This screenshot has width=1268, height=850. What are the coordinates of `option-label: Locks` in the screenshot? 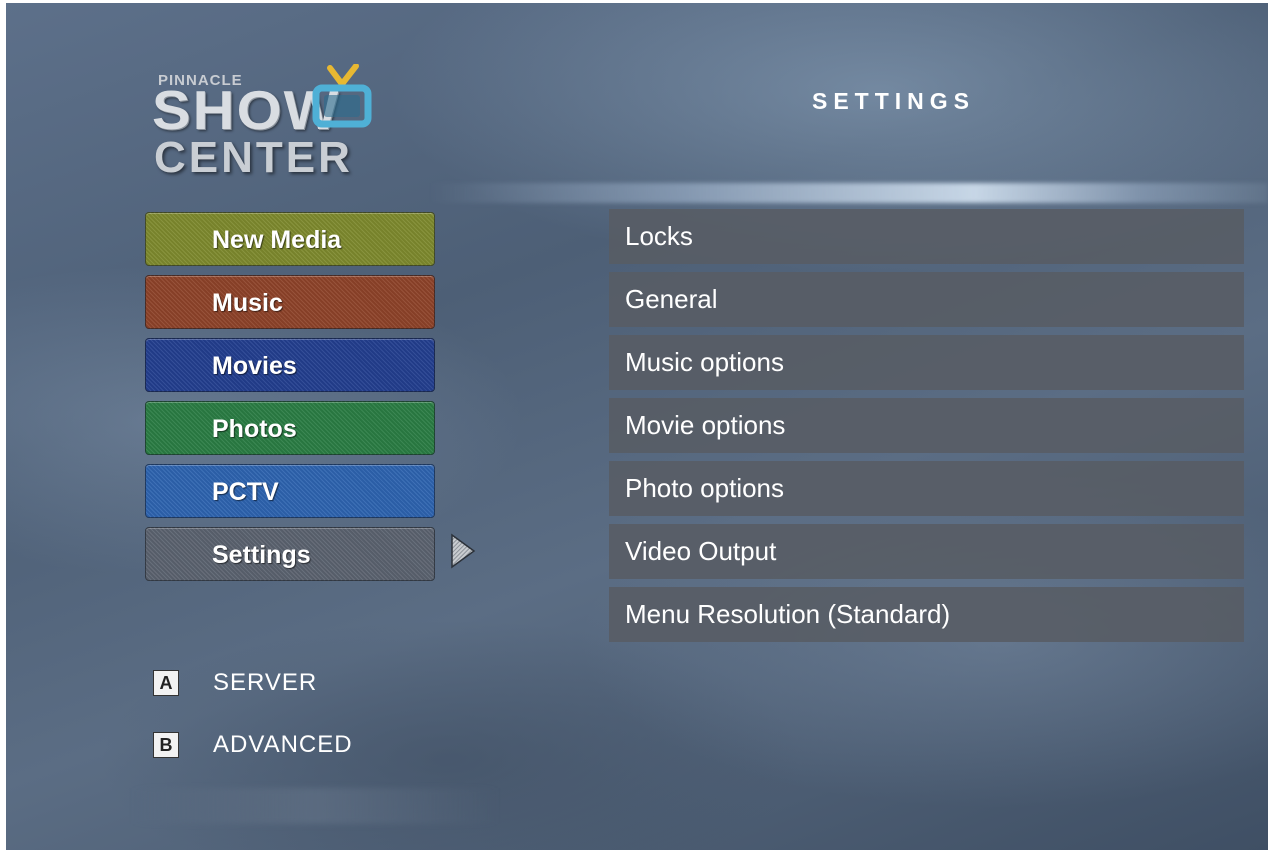 It's located at (659, 236).